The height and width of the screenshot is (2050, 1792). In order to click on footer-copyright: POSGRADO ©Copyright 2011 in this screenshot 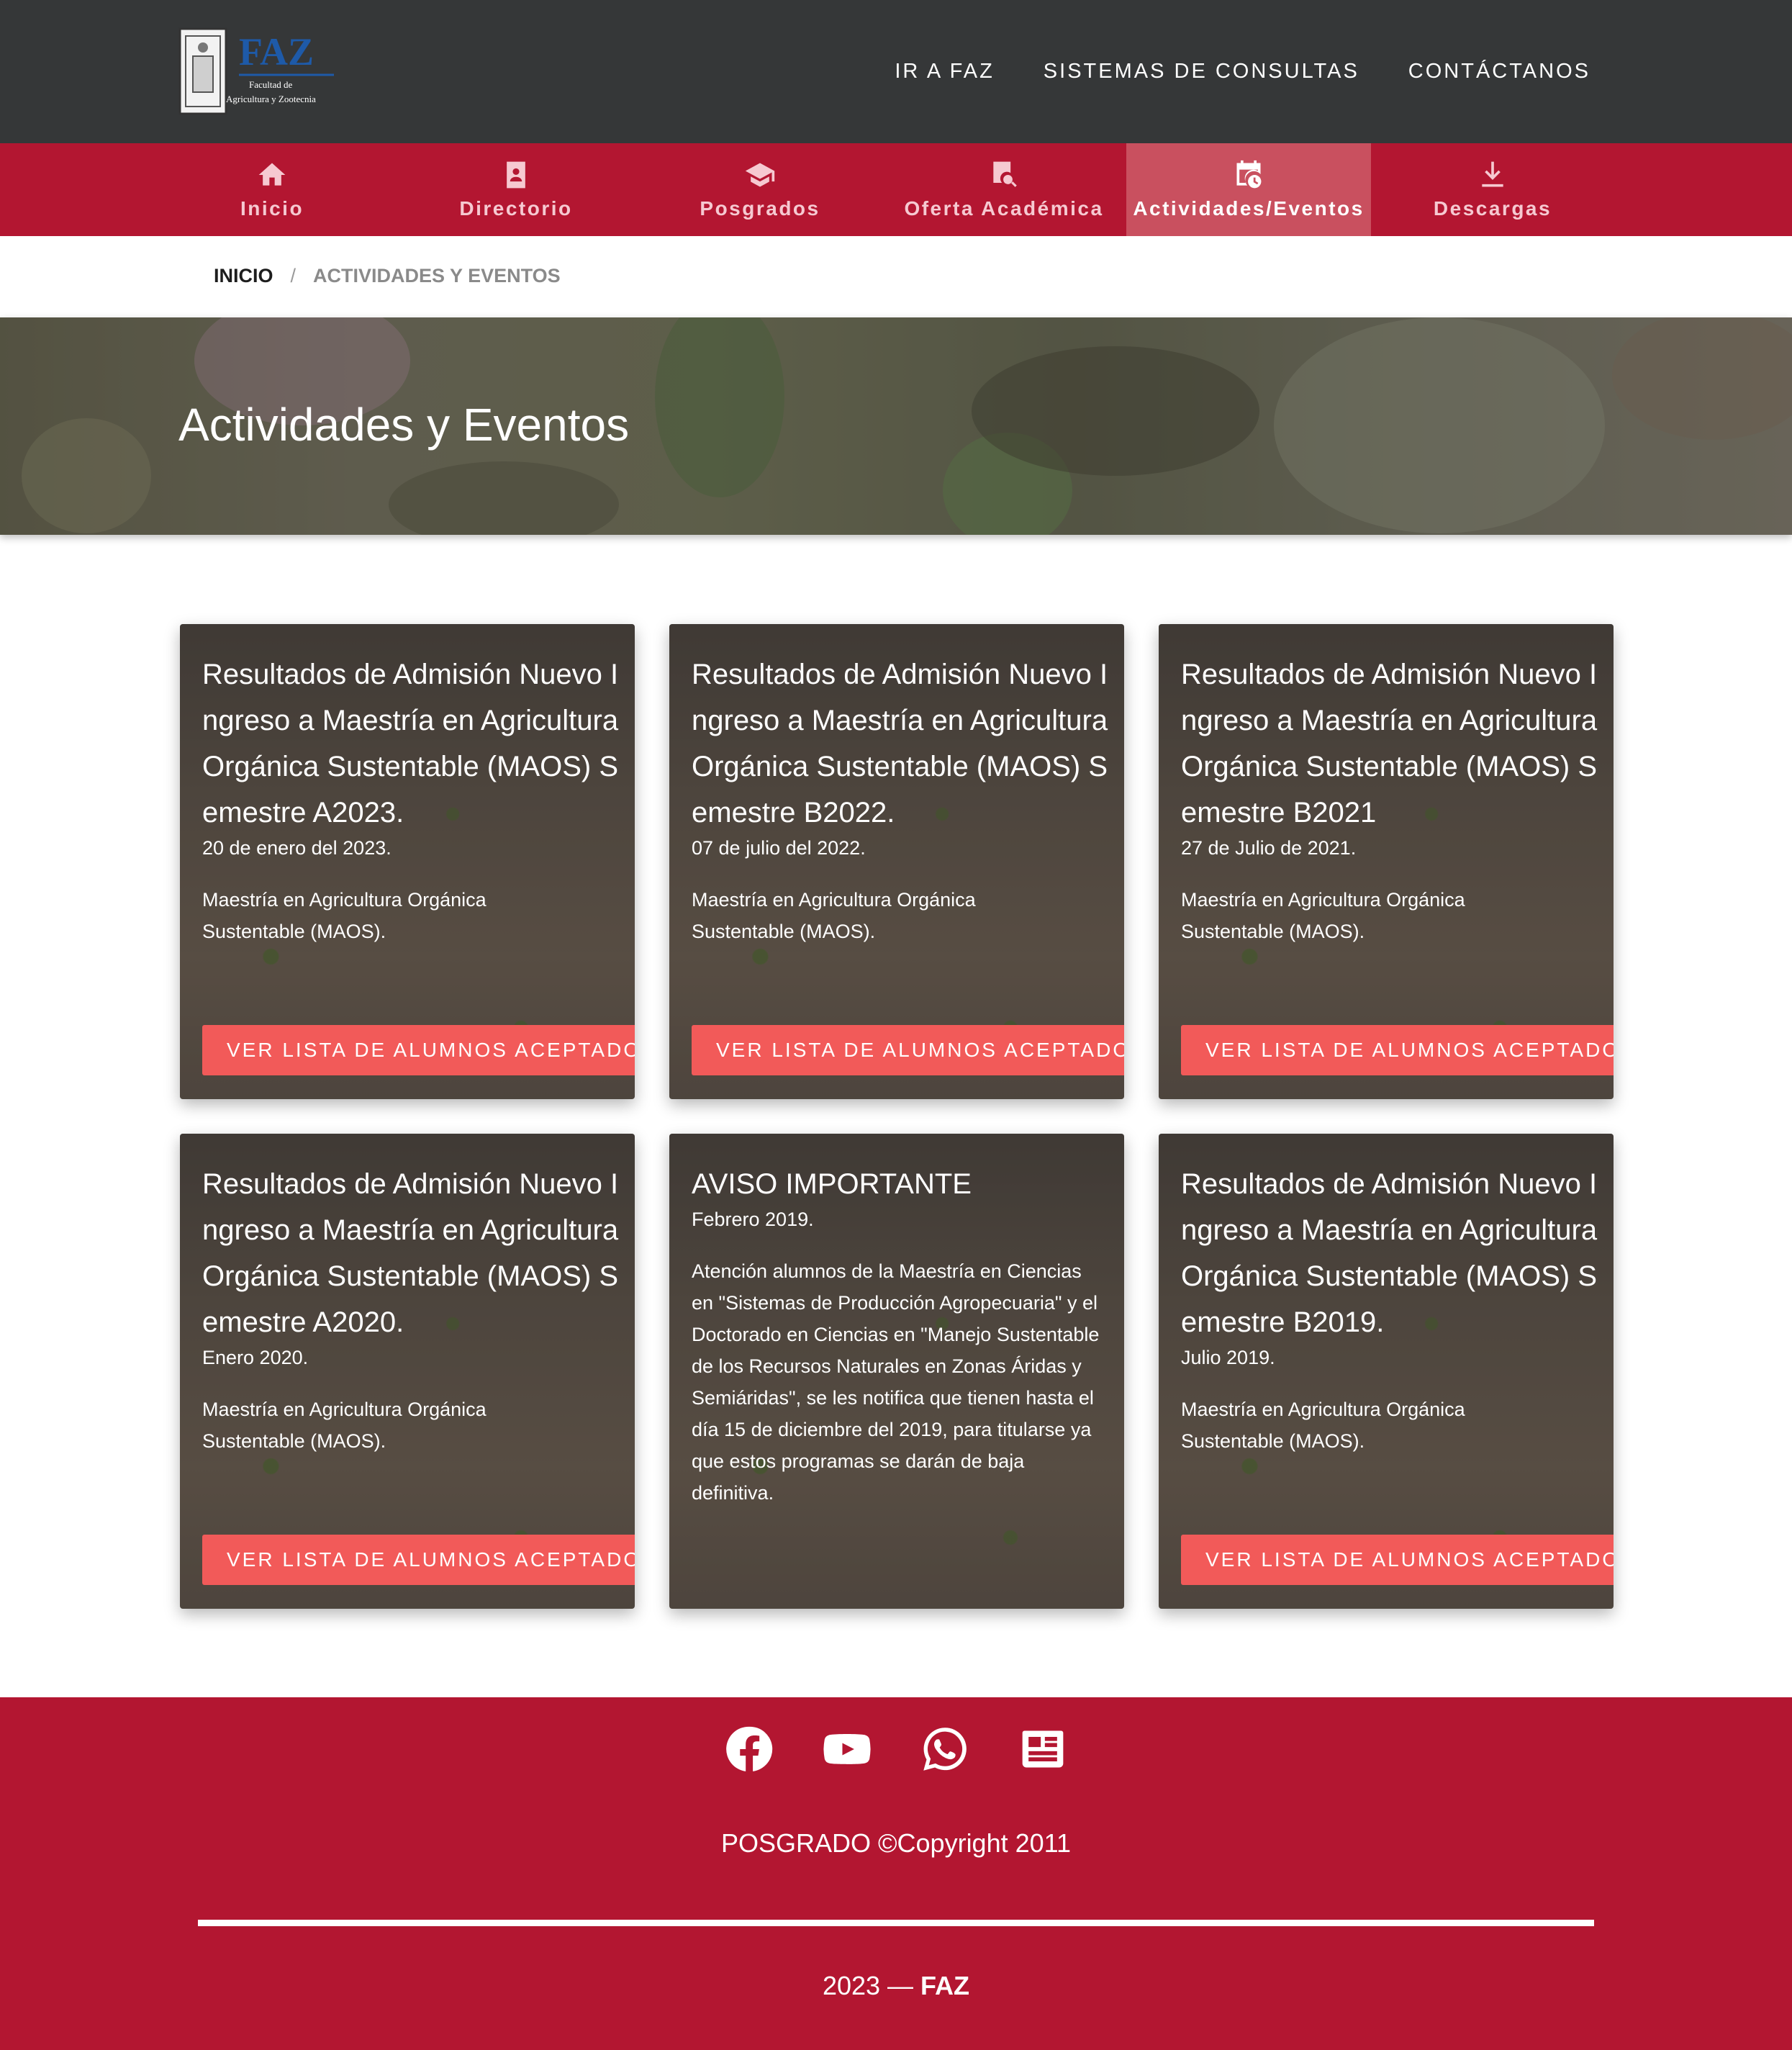, I will do `click(896, 1843)`.